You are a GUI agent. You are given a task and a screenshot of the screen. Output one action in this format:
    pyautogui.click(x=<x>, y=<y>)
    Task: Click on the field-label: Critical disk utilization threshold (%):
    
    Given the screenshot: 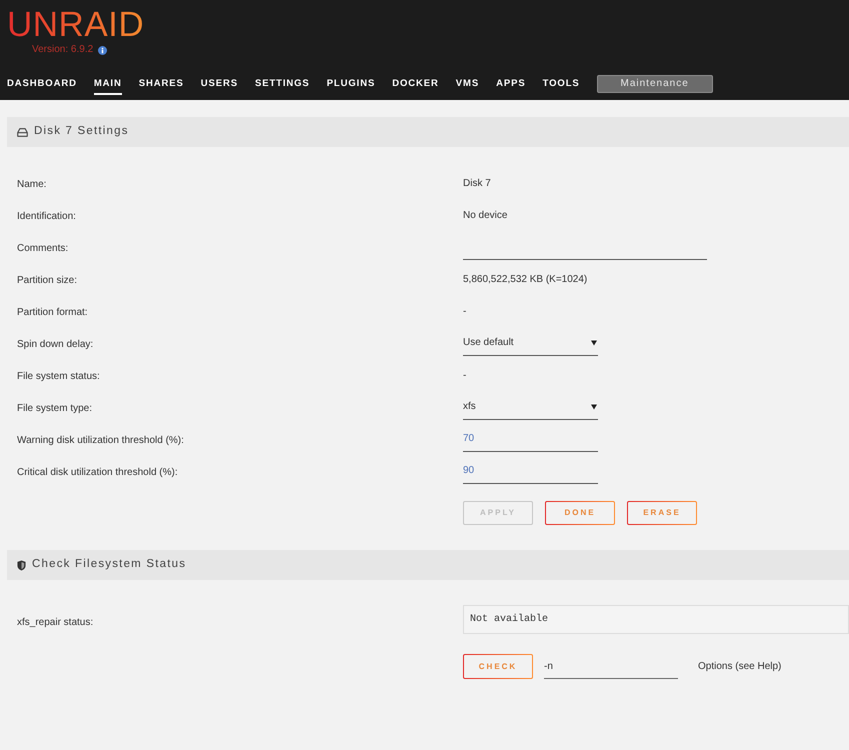 What is the action you would take?
    pyautogui.click(x=97, y=472)
    